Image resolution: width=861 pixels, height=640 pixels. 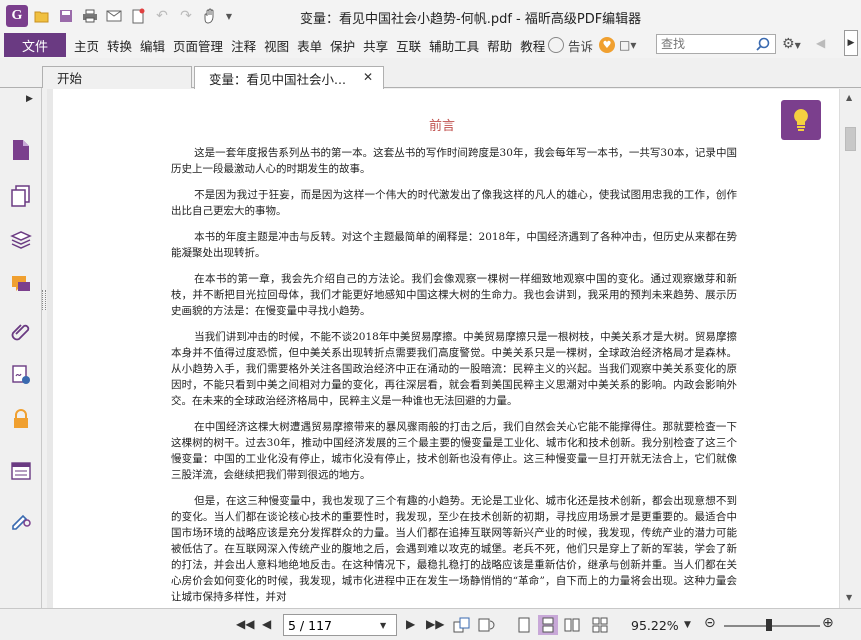 I want to click on continuous-facing-view-icon, so click(x=600, y=625).